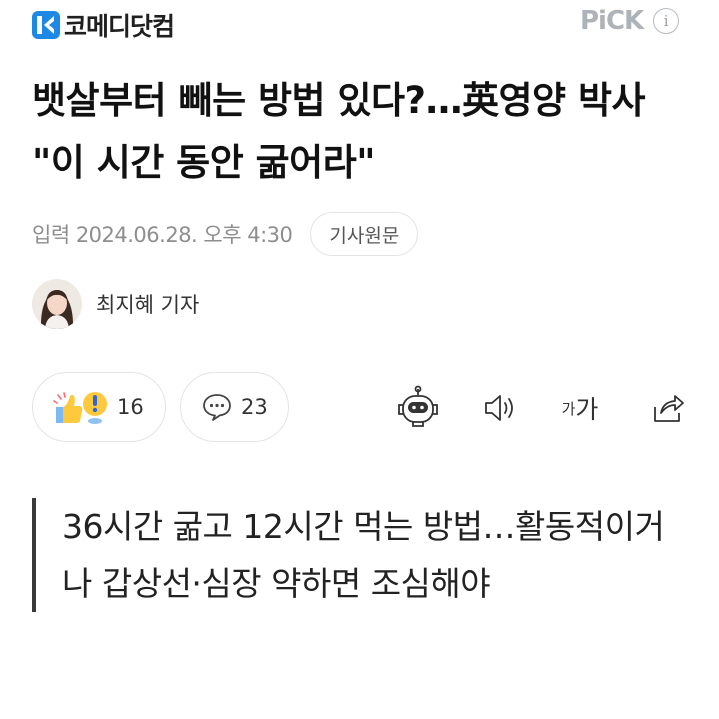 The height and width of the screenshot is (719, 719). Describe the element at coordinates (57, 304) in the screenshot. I see `reporter-avatar` at that location.